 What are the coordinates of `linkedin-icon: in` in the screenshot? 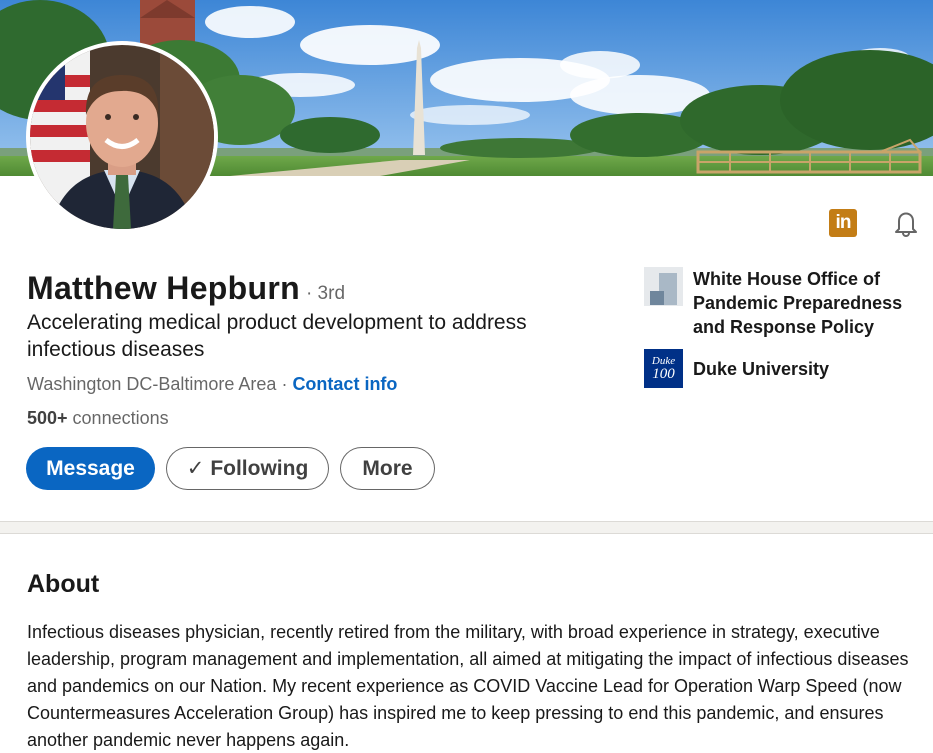 It's located at (843, 223).